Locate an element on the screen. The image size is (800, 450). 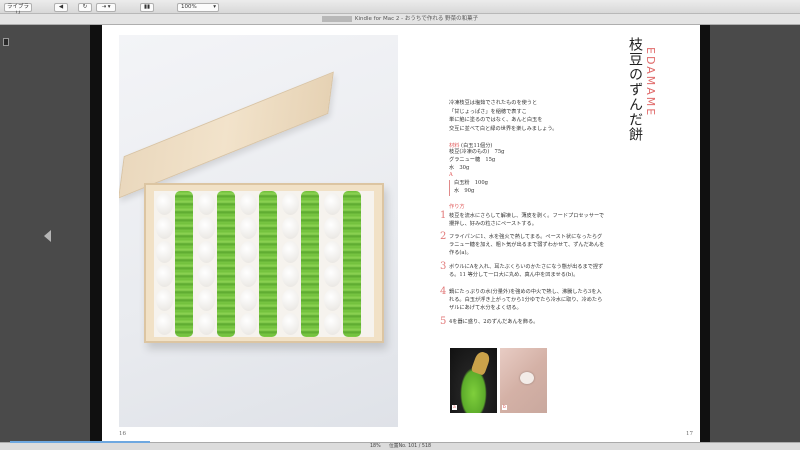
view-mode-icon: ▮▮ is located at coordinates (147, 7).